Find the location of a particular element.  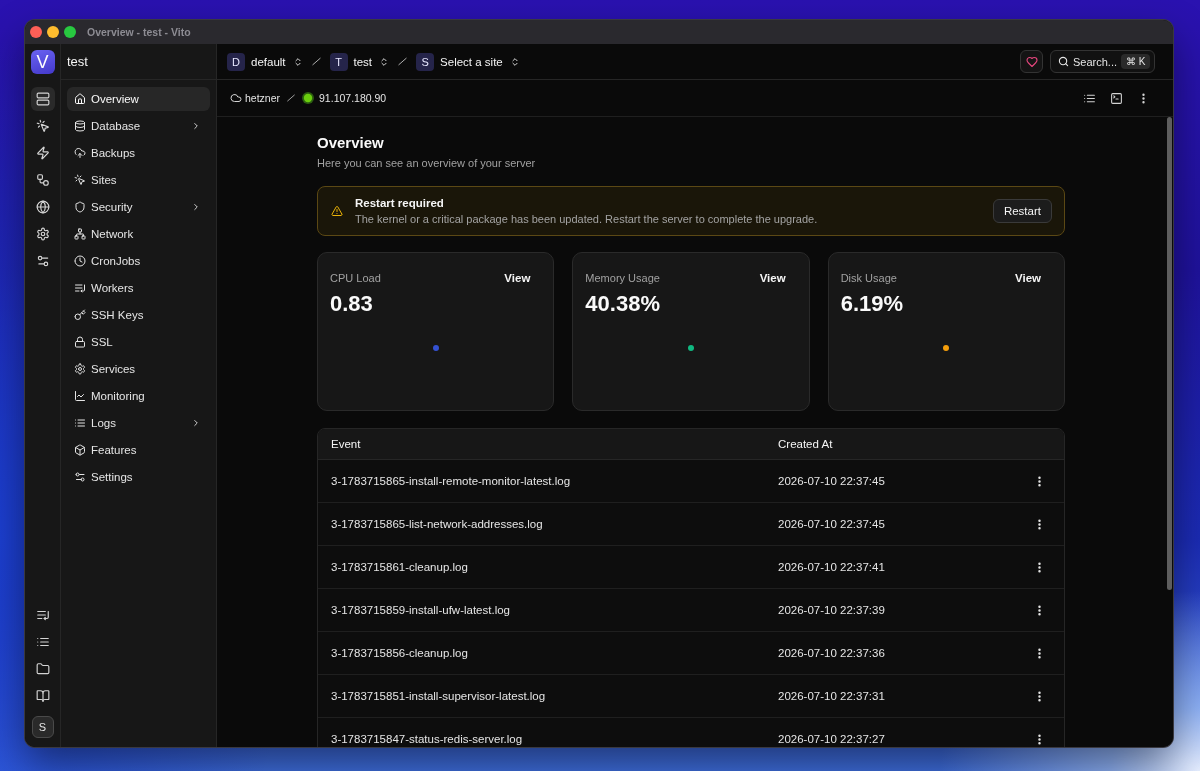

shortcut-key: ⌘ K is located at coordinates (1136, 61).